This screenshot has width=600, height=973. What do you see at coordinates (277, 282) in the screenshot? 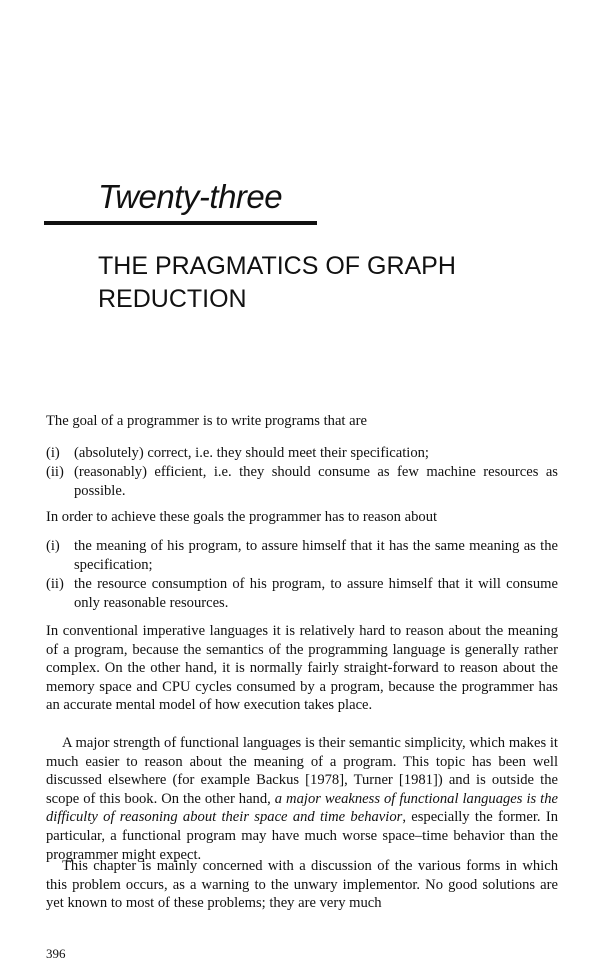
I see `chapter-title: THE PRAGMATICS OF GRAPH REDUCTION` at bounding box center [277, 282].